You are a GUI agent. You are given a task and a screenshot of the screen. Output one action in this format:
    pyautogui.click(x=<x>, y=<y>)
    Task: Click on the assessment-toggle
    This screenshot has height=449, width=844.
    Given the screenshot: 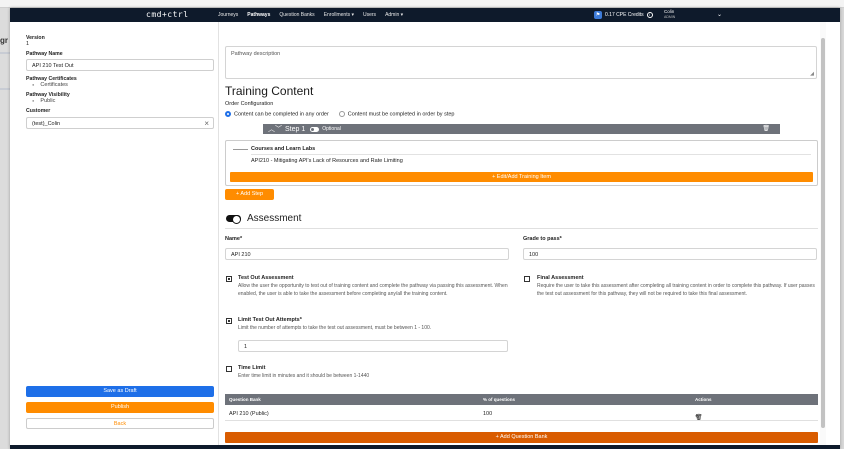 What is the action you would take?
    pyautogui.click(x=233, y=219)
    